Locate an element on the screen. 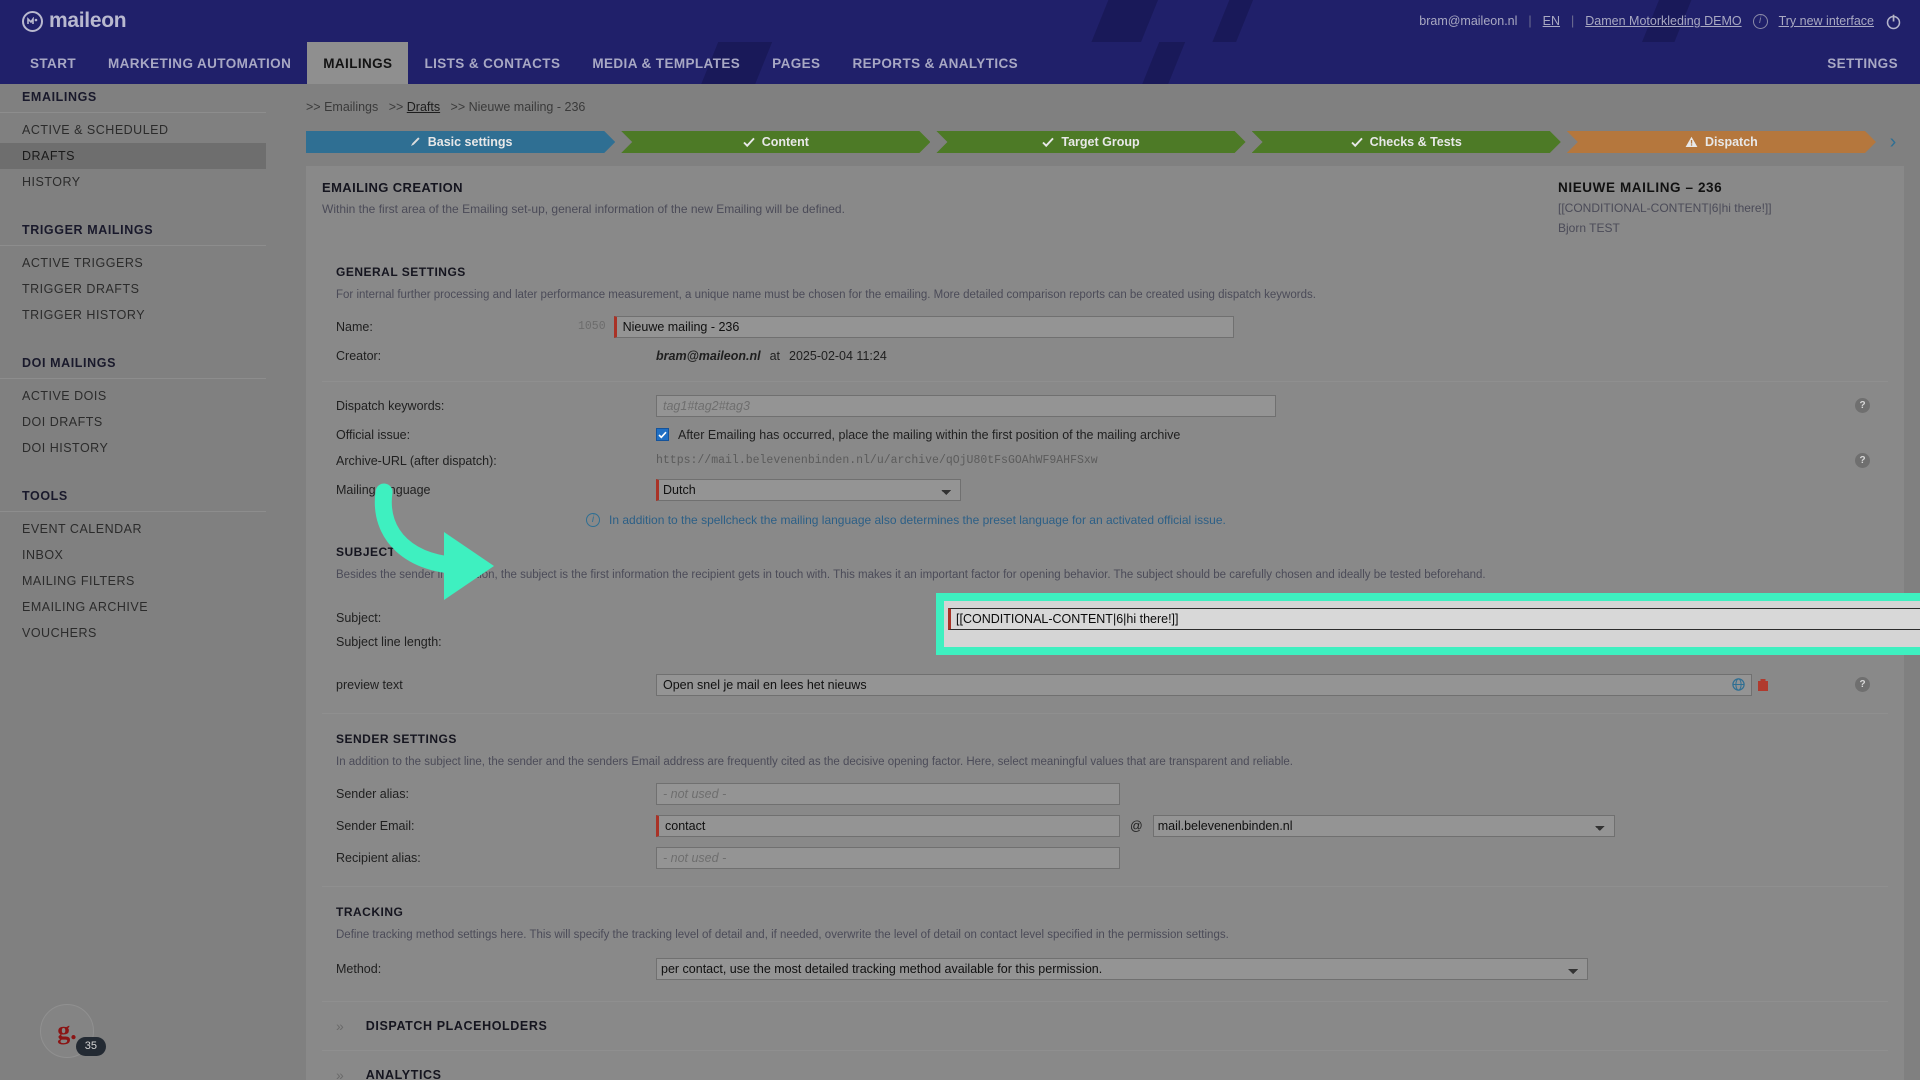 This screenshot has width=1920, height=1080. info-icon: i is located at coordinates (1760, 21).